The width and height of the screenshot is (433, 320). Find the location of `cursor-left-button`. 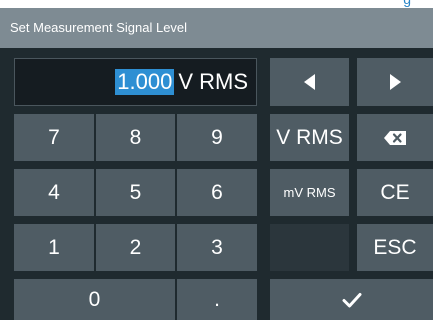

cursor-left-button is located at coordinates (309, 82).